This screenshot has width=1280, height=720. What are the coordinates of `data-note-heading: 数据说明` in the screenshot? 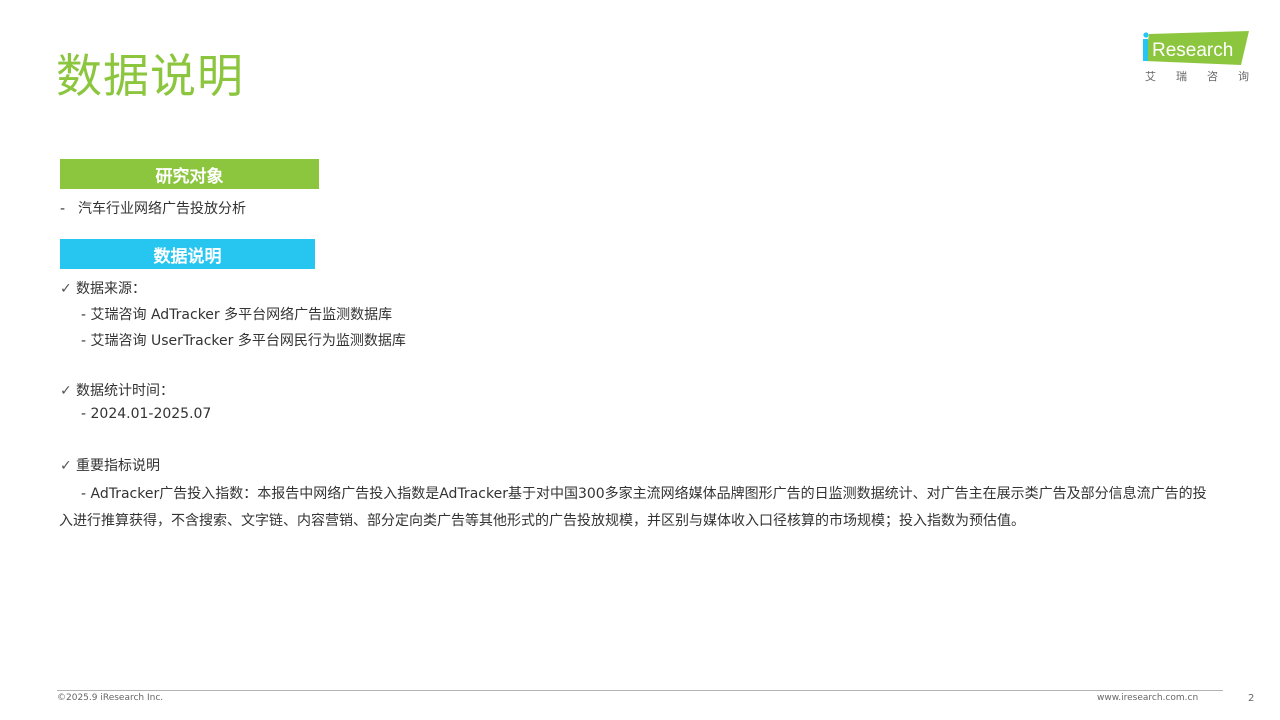 It's located at (187, 254).